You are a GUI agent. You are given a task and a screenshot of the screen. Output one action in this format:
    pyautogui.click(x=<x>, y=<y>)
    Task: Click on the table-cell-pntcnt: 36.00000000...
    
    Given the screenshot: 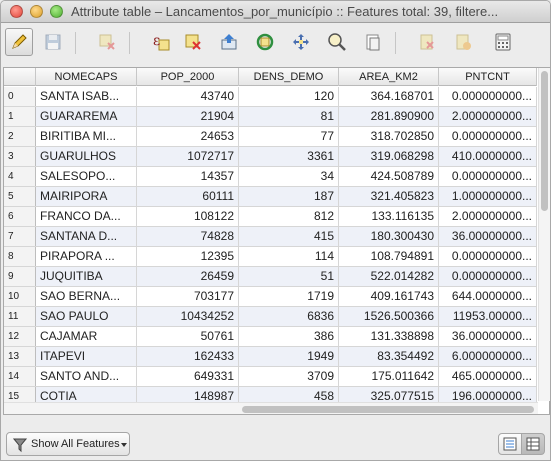 What is the action you would take?
    pyautogui.click(x=488, y=336)
    